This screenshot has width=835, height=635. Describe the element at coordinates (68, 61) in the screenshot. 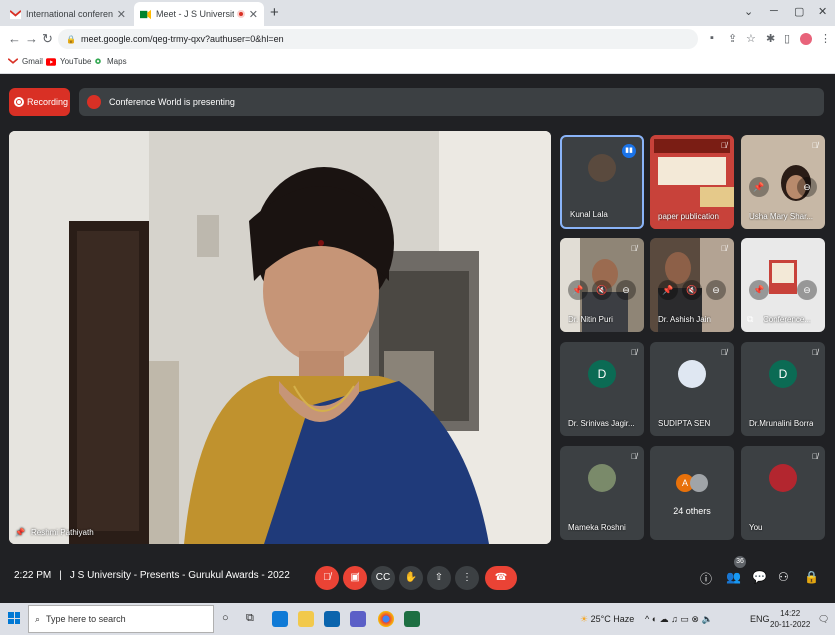

I see `bookmark-youtube: YouTube` at that location.